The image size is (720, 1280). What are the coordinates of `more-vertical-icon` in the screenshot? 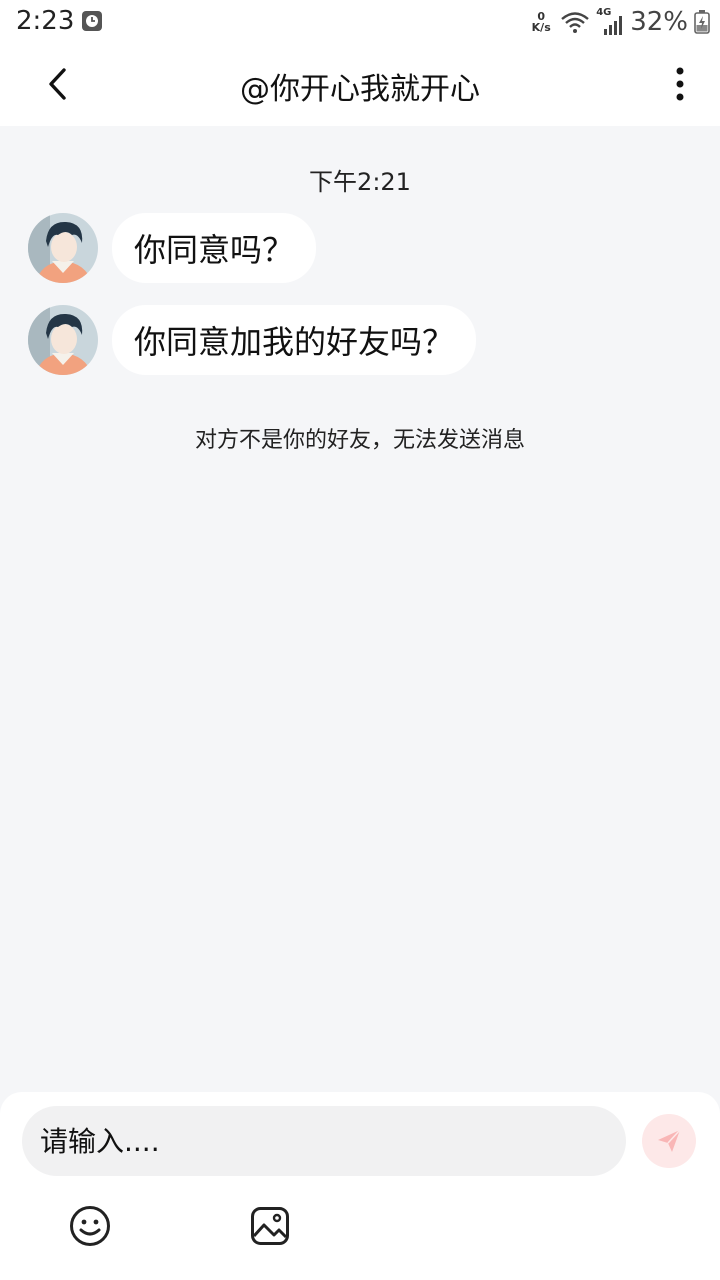 It's located at (680, 84).